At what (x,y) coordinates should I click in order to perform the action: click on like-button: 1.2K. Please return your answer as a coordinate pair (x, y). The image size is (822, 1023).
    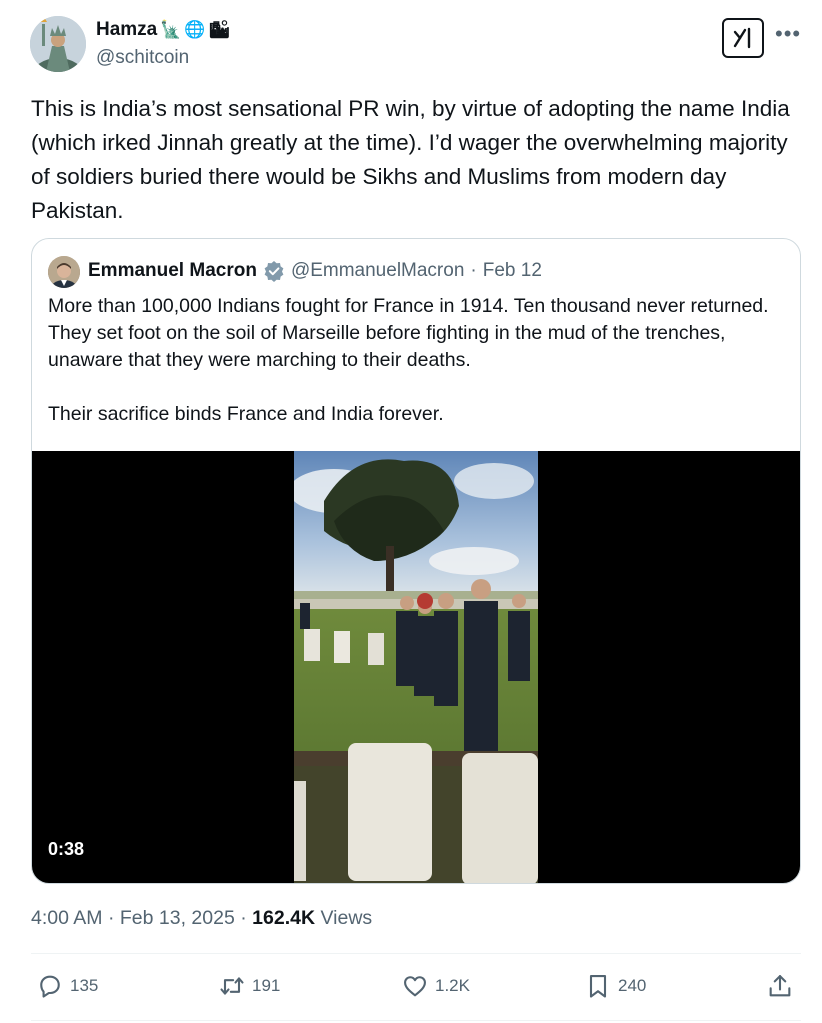
    Looking at the image, I should click on (435, 986).